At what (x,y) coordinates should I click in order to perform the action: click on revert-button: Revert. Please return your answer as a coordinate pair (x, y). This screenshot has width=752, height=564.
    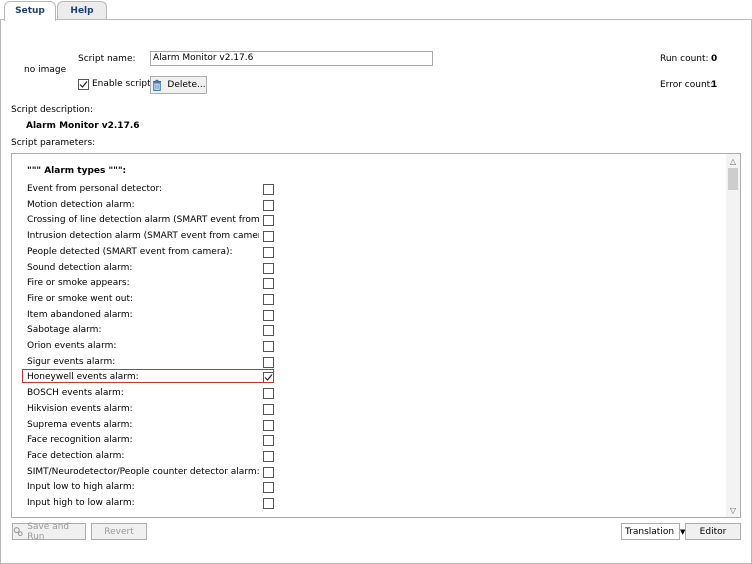
    Looking at the image, I should click on (119, 531).